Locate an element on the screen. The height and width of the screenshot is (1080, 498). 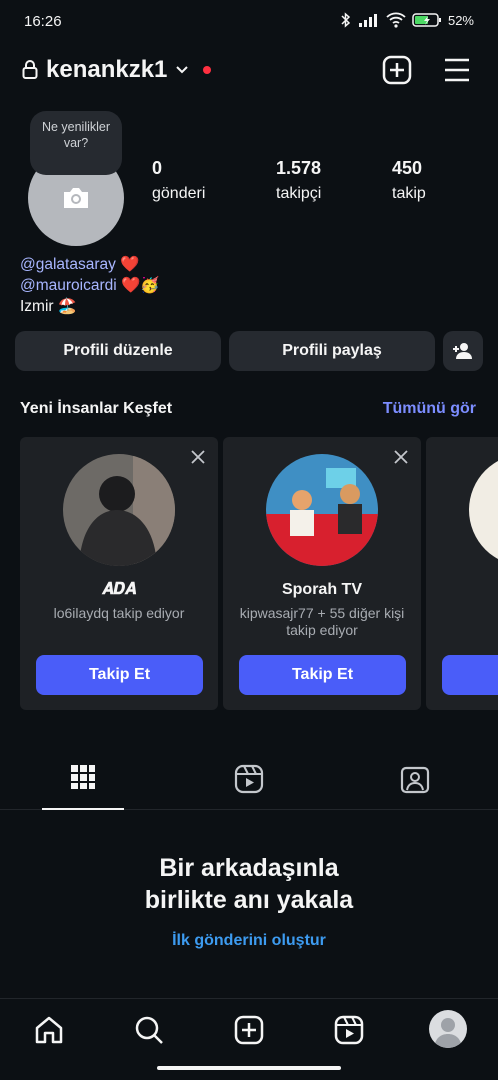
follow-button: T is located at coordinates (470, 675).